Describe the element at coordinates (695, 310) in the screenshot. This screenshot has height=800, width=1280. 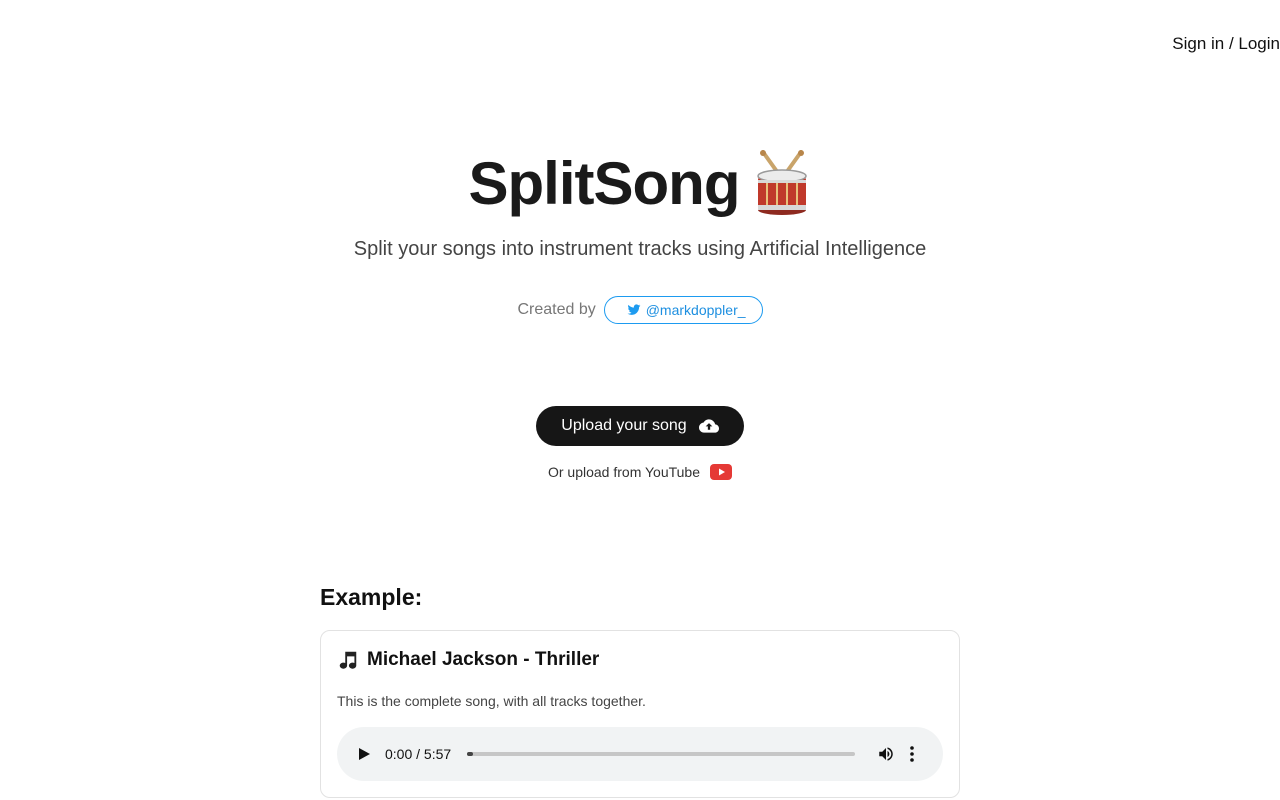
I see `twitter-handle-text: @markdoppler_` at that location.